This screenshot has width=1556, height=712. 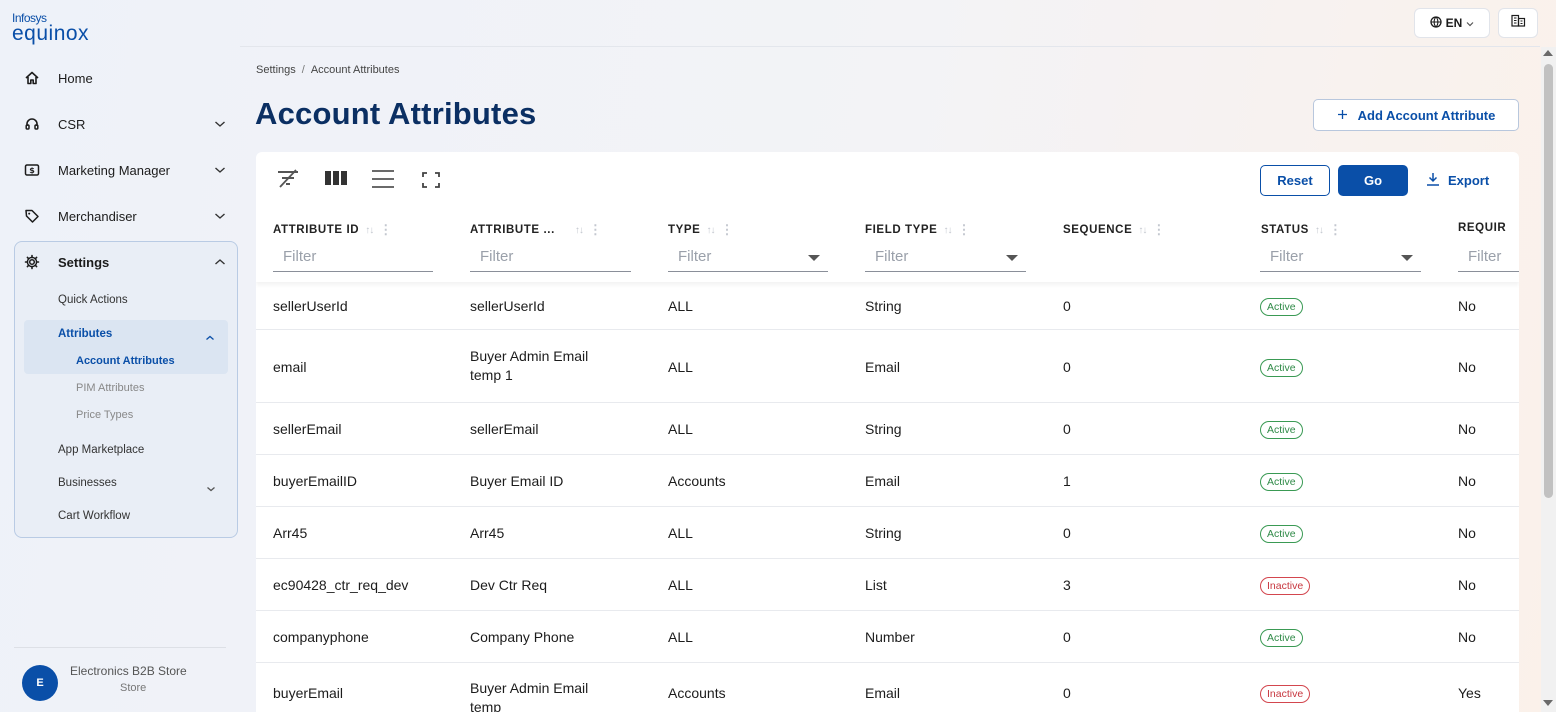 What do you see at coordinates (945, 259) in the screenshot?
I see `filter-field-type-select: Filter` at bounding box center [945, 259].